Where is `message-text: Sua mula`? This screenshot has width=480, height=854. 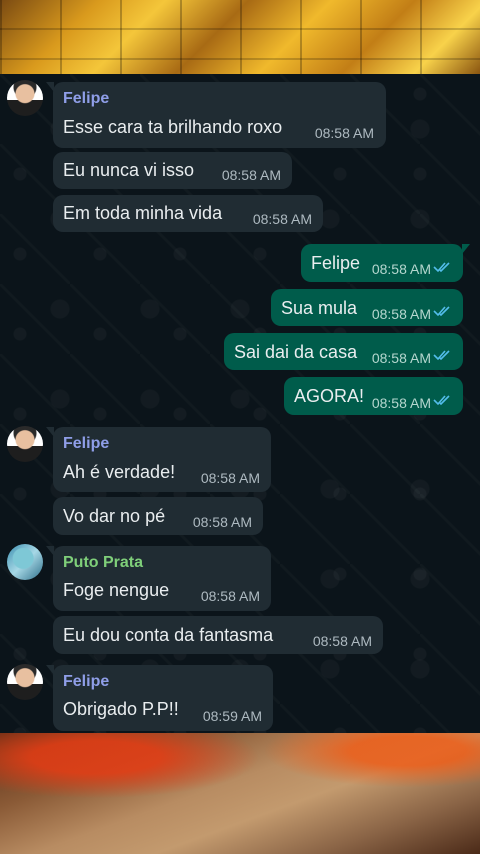
message-text: Sua mula is located at coordinates (319, 308).